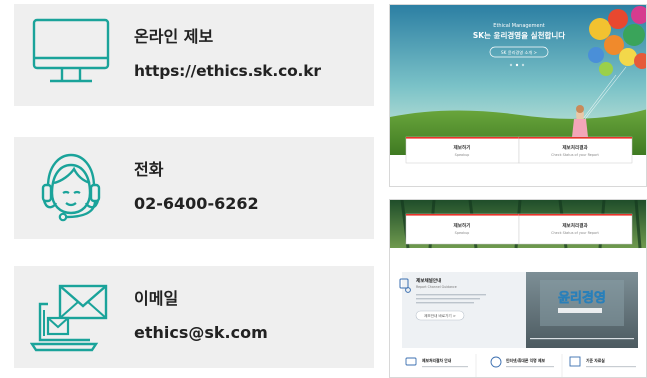 This screenshot has width=647, height=378. What do you see at coordinates (71, 50) in the screenshot?
I see `monitor-icon` at bounding box center [71, 50].